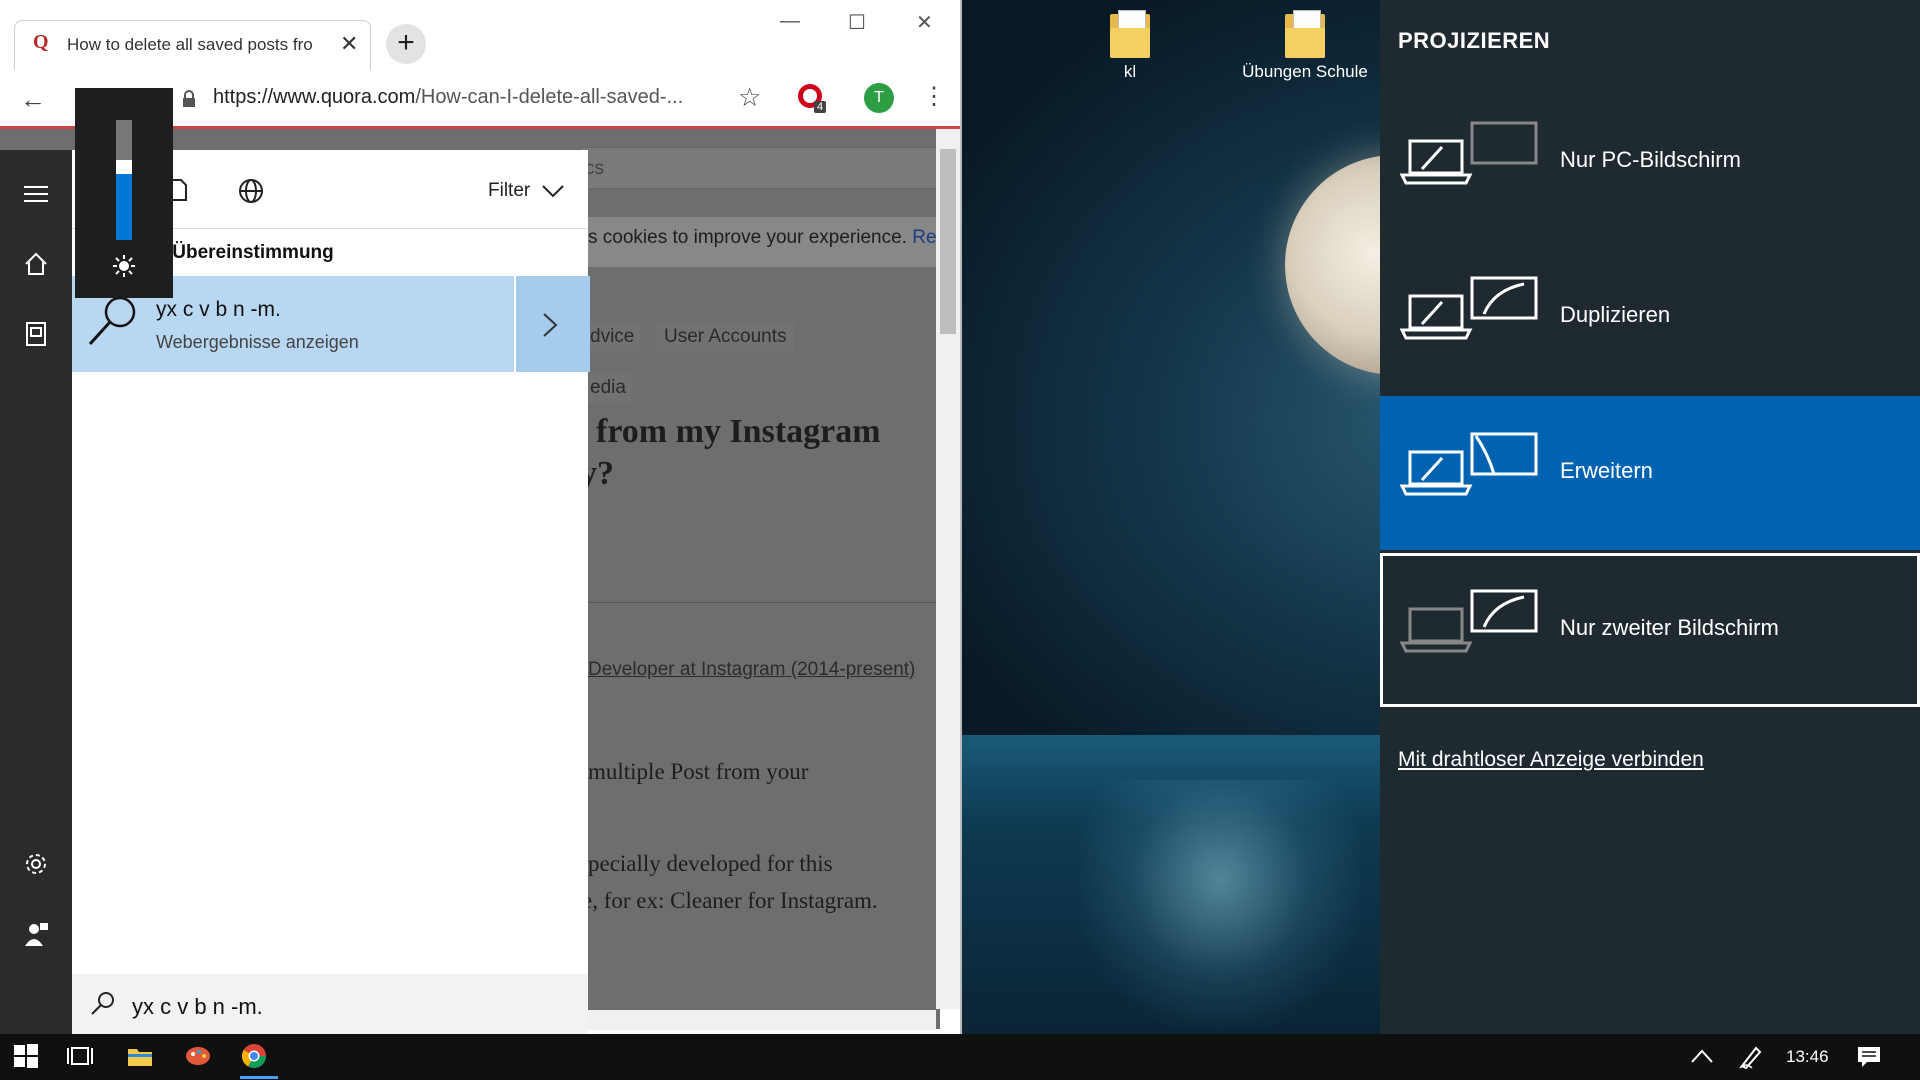 This screenshot has height=1080, width=1920. What do you see at coordinates (1470, 622) in the screenshot?
I see `second-screen-only-icon` at bounding box center [1470, 622].